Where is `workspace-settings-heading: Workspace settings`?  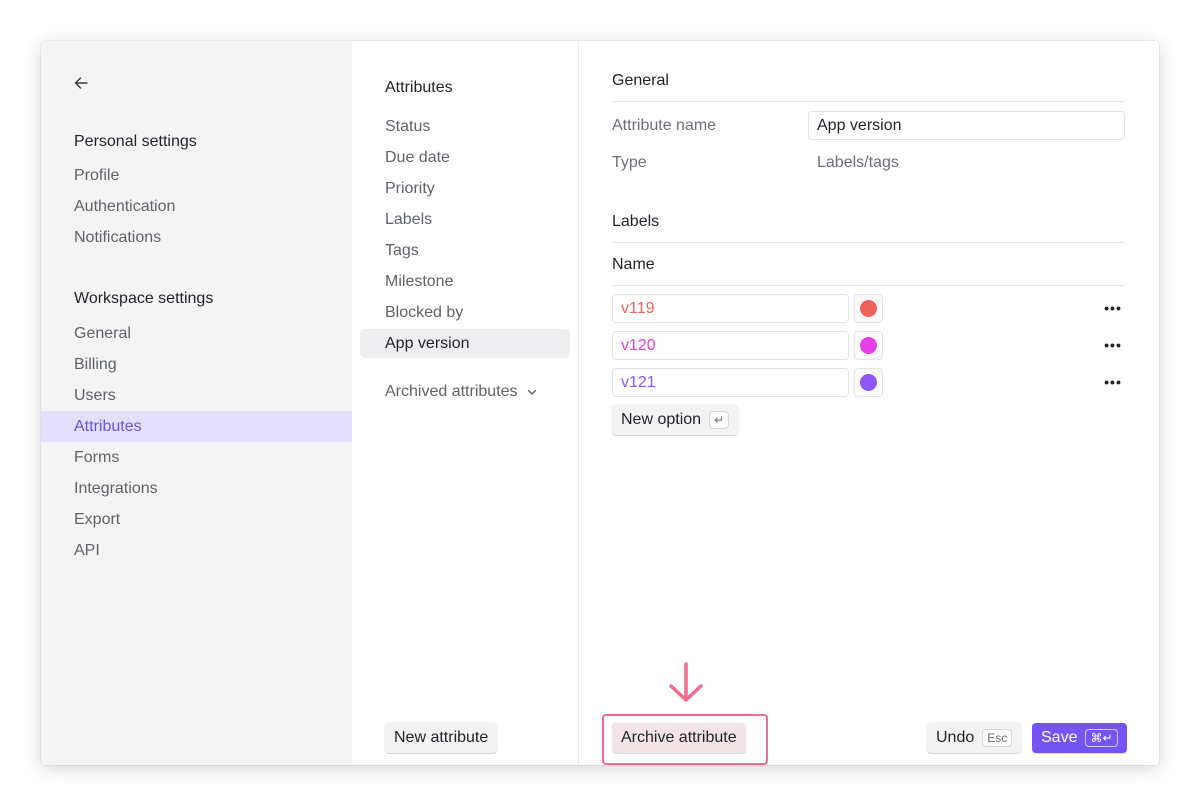
workspace-settings-heading: Workspace settings is located at coordinates (144, 298).